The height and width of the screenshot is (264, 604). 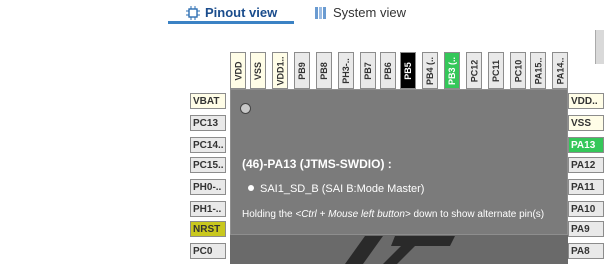 I want to click on pin-top-pb3: PB3 (.., so click(x=452, y=70).